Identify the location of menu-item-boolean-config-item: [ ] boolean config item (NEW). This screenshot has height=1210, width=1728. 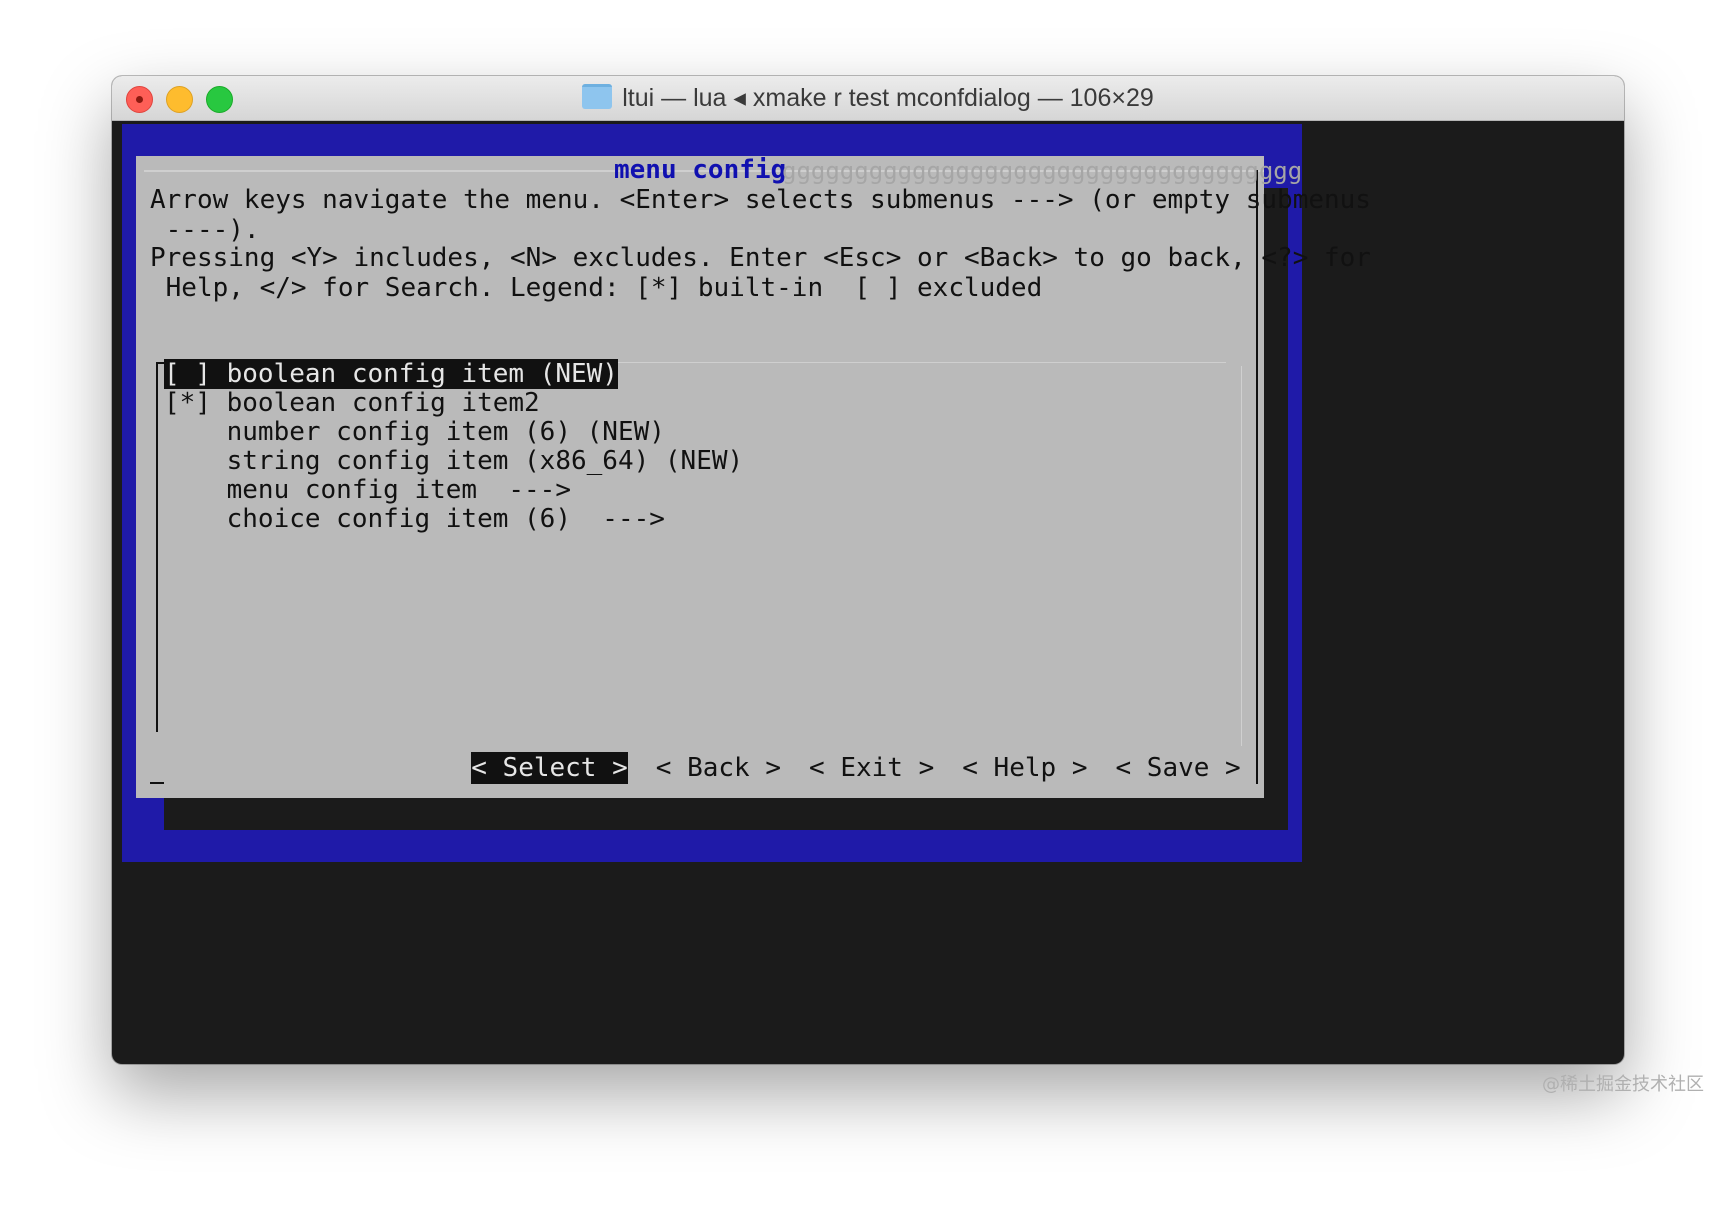
(391, 374).